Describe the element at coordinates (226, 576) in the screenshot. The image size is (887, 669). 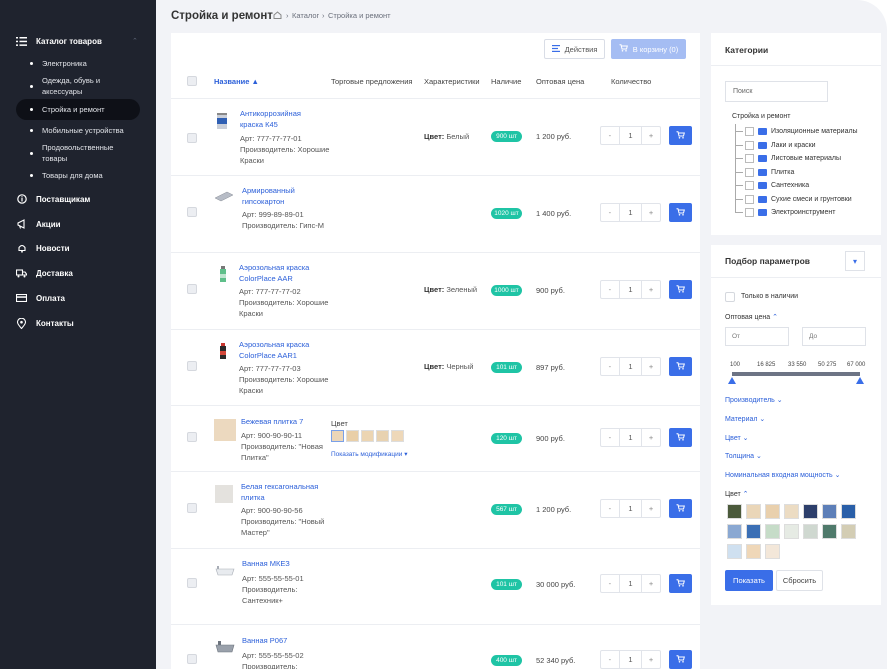
I see `product-image-bathtub` at that location.